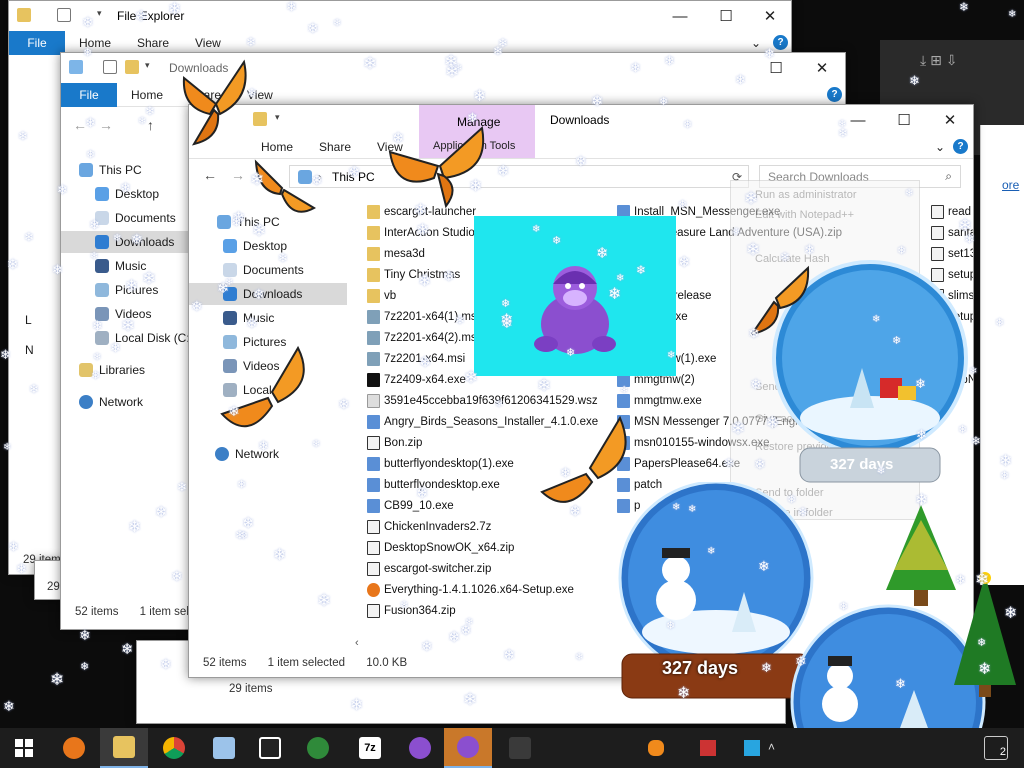  What do you see at coordinates (453, 68) in the screenshot?
I see `title-bar: ▾ Downloads ☐ ✕` at bounding box center [453, 68].